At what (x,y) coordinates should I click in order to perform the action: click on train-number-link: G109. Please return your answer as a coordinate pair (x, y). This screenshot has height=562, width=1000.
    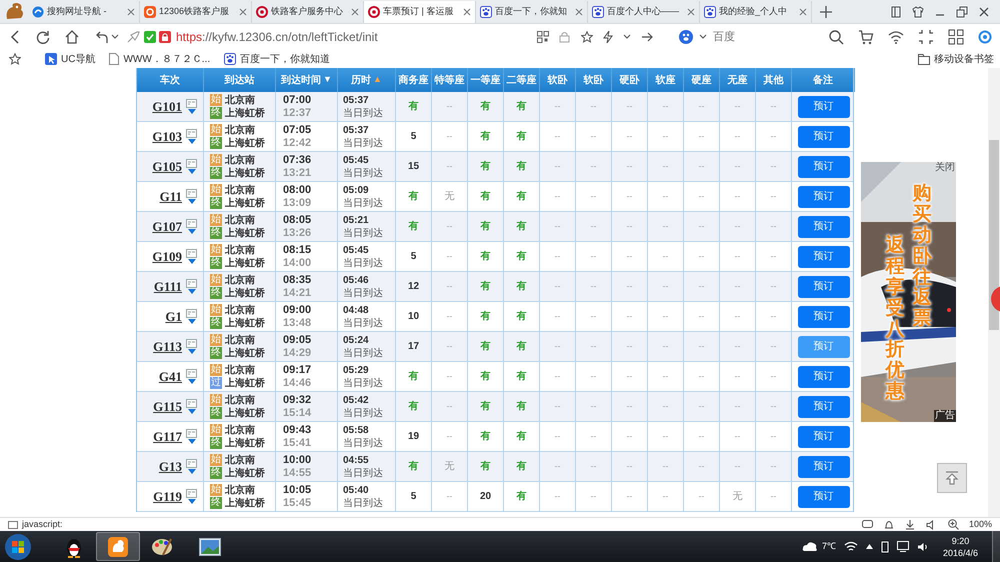
    Looking at the image, I should click on (167, 256).